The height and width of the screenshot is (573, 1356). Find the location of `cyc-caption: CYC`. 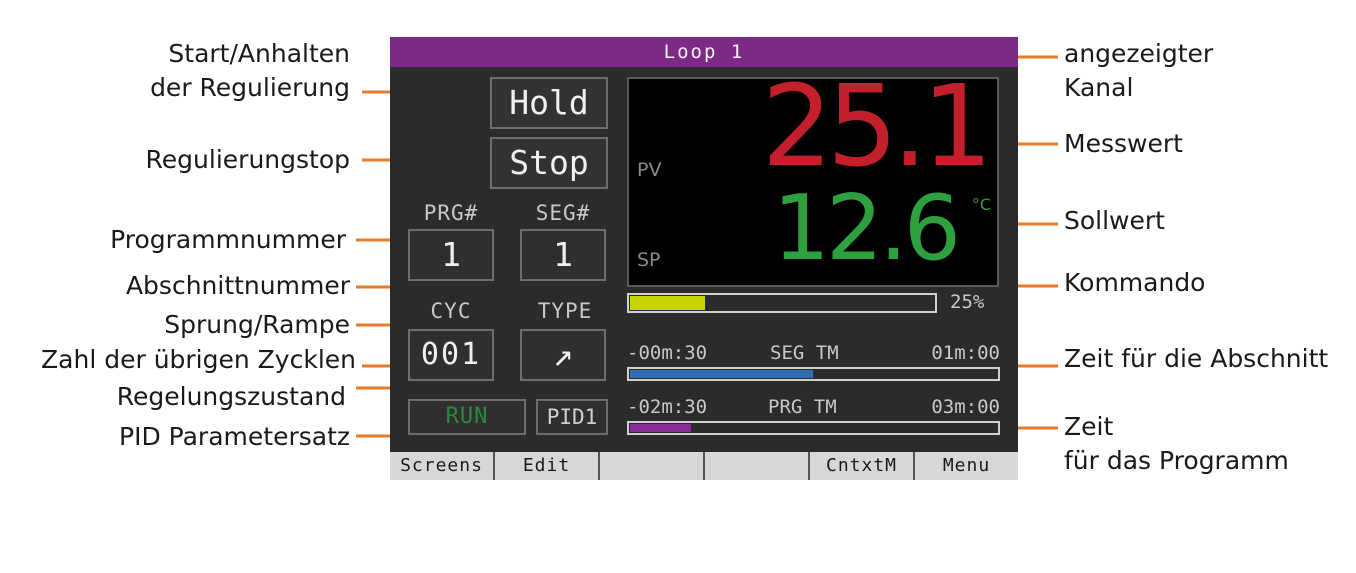

cyc-caption: CYC is located at coordinates (451, 311).